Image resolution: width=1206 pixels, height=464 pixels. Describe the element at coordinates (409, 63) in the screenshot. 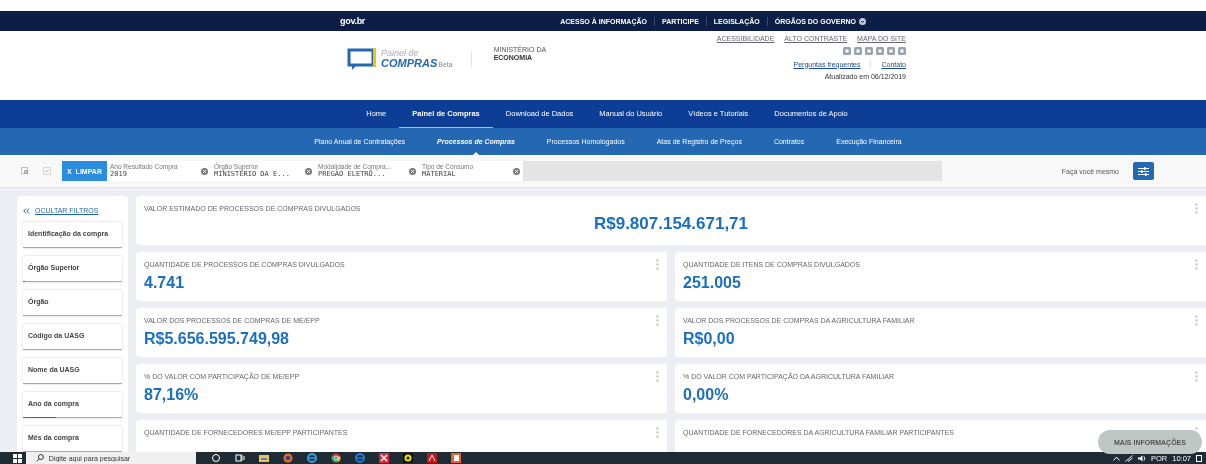

I see `brand-title: COMPRAS` at that location.